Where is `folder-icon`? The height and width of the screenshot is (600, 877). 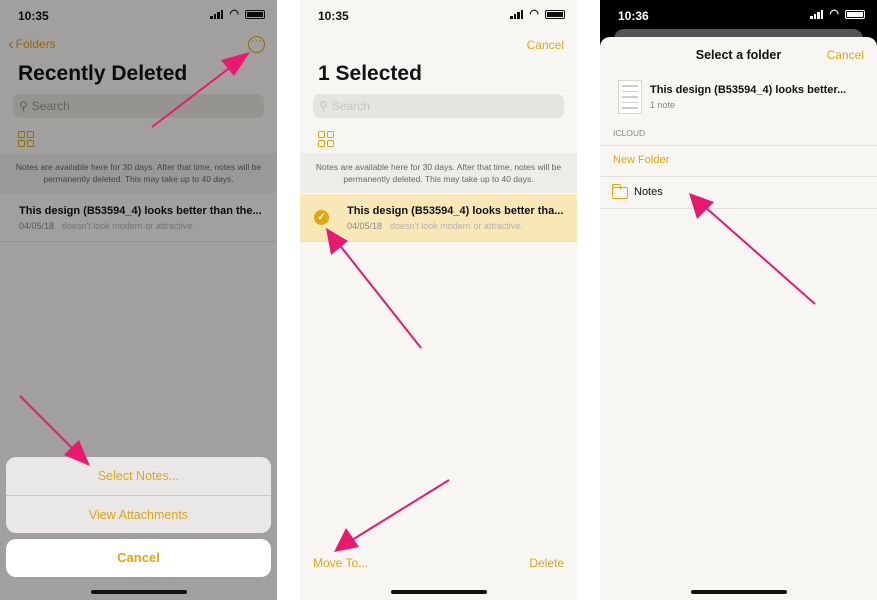
folder-icon is located at coordinates (619, 191).